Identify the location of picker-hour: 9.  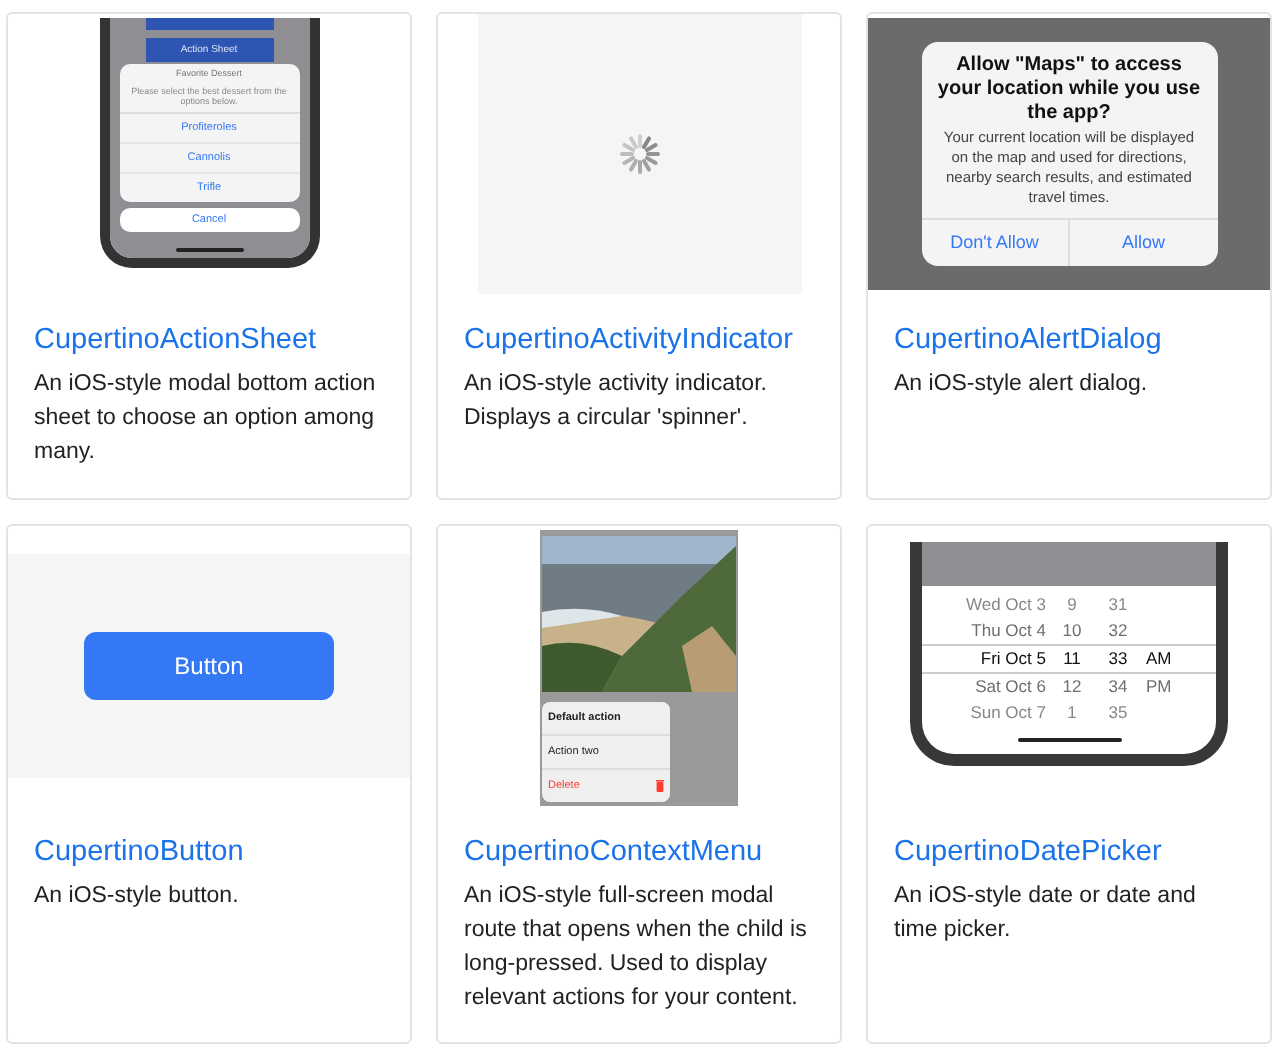
(1072, 605).